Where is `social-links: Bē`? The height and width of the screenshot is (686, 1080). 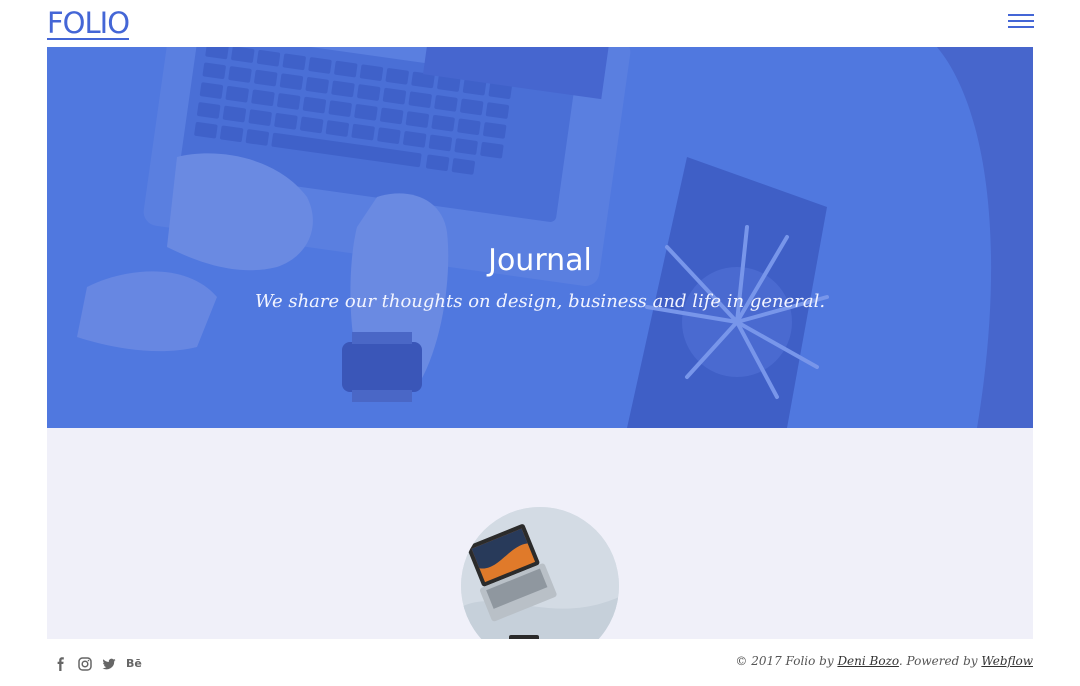 social-links: Bē is located at coordinates (99, 664).